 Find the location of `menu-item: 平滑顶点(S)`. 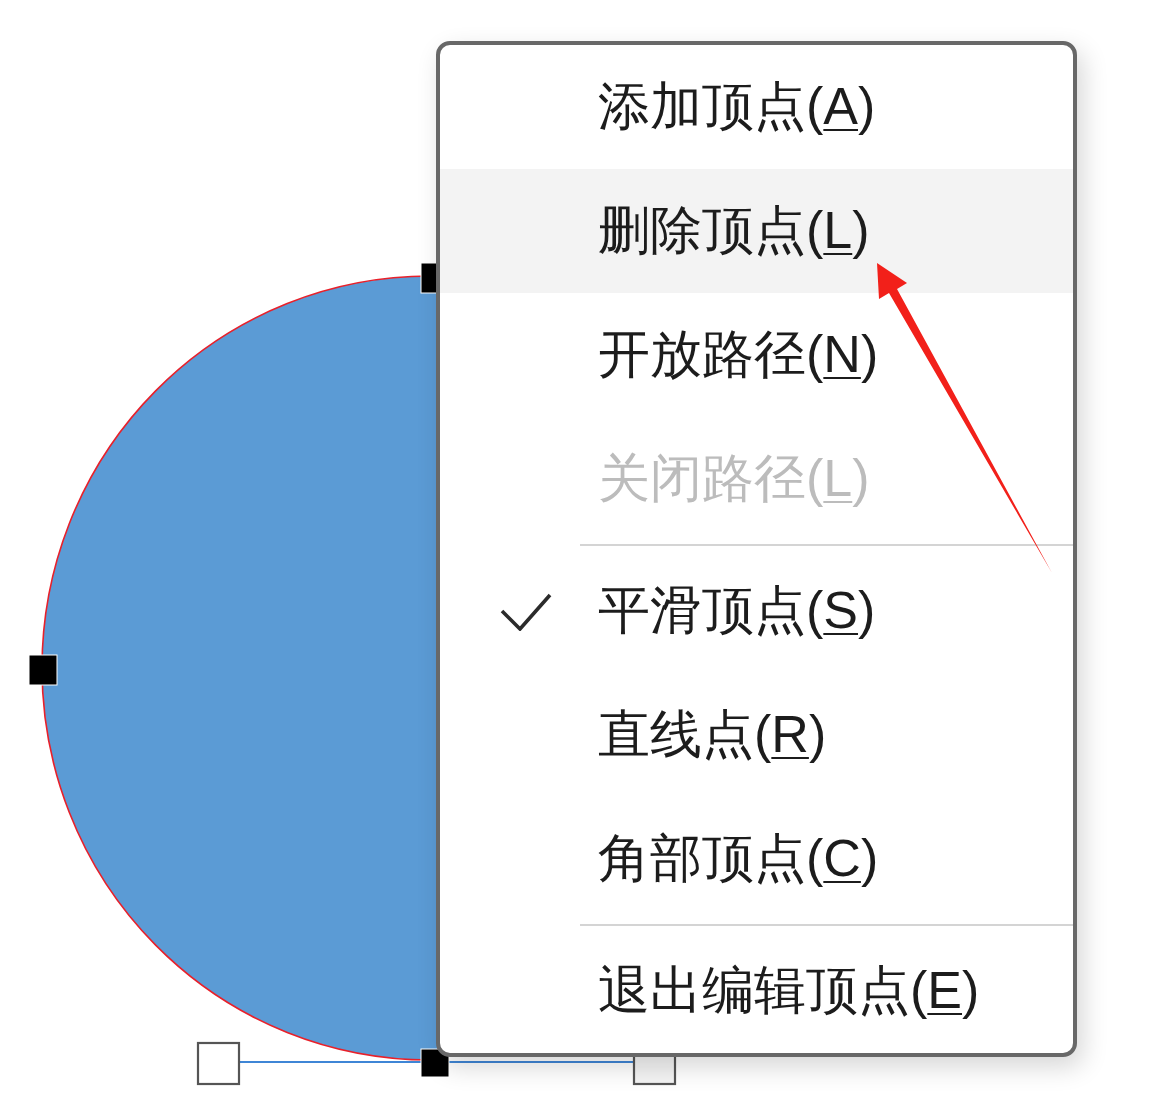

menu-item: 平滑顶点(S) is located at coordinates (756, 611).